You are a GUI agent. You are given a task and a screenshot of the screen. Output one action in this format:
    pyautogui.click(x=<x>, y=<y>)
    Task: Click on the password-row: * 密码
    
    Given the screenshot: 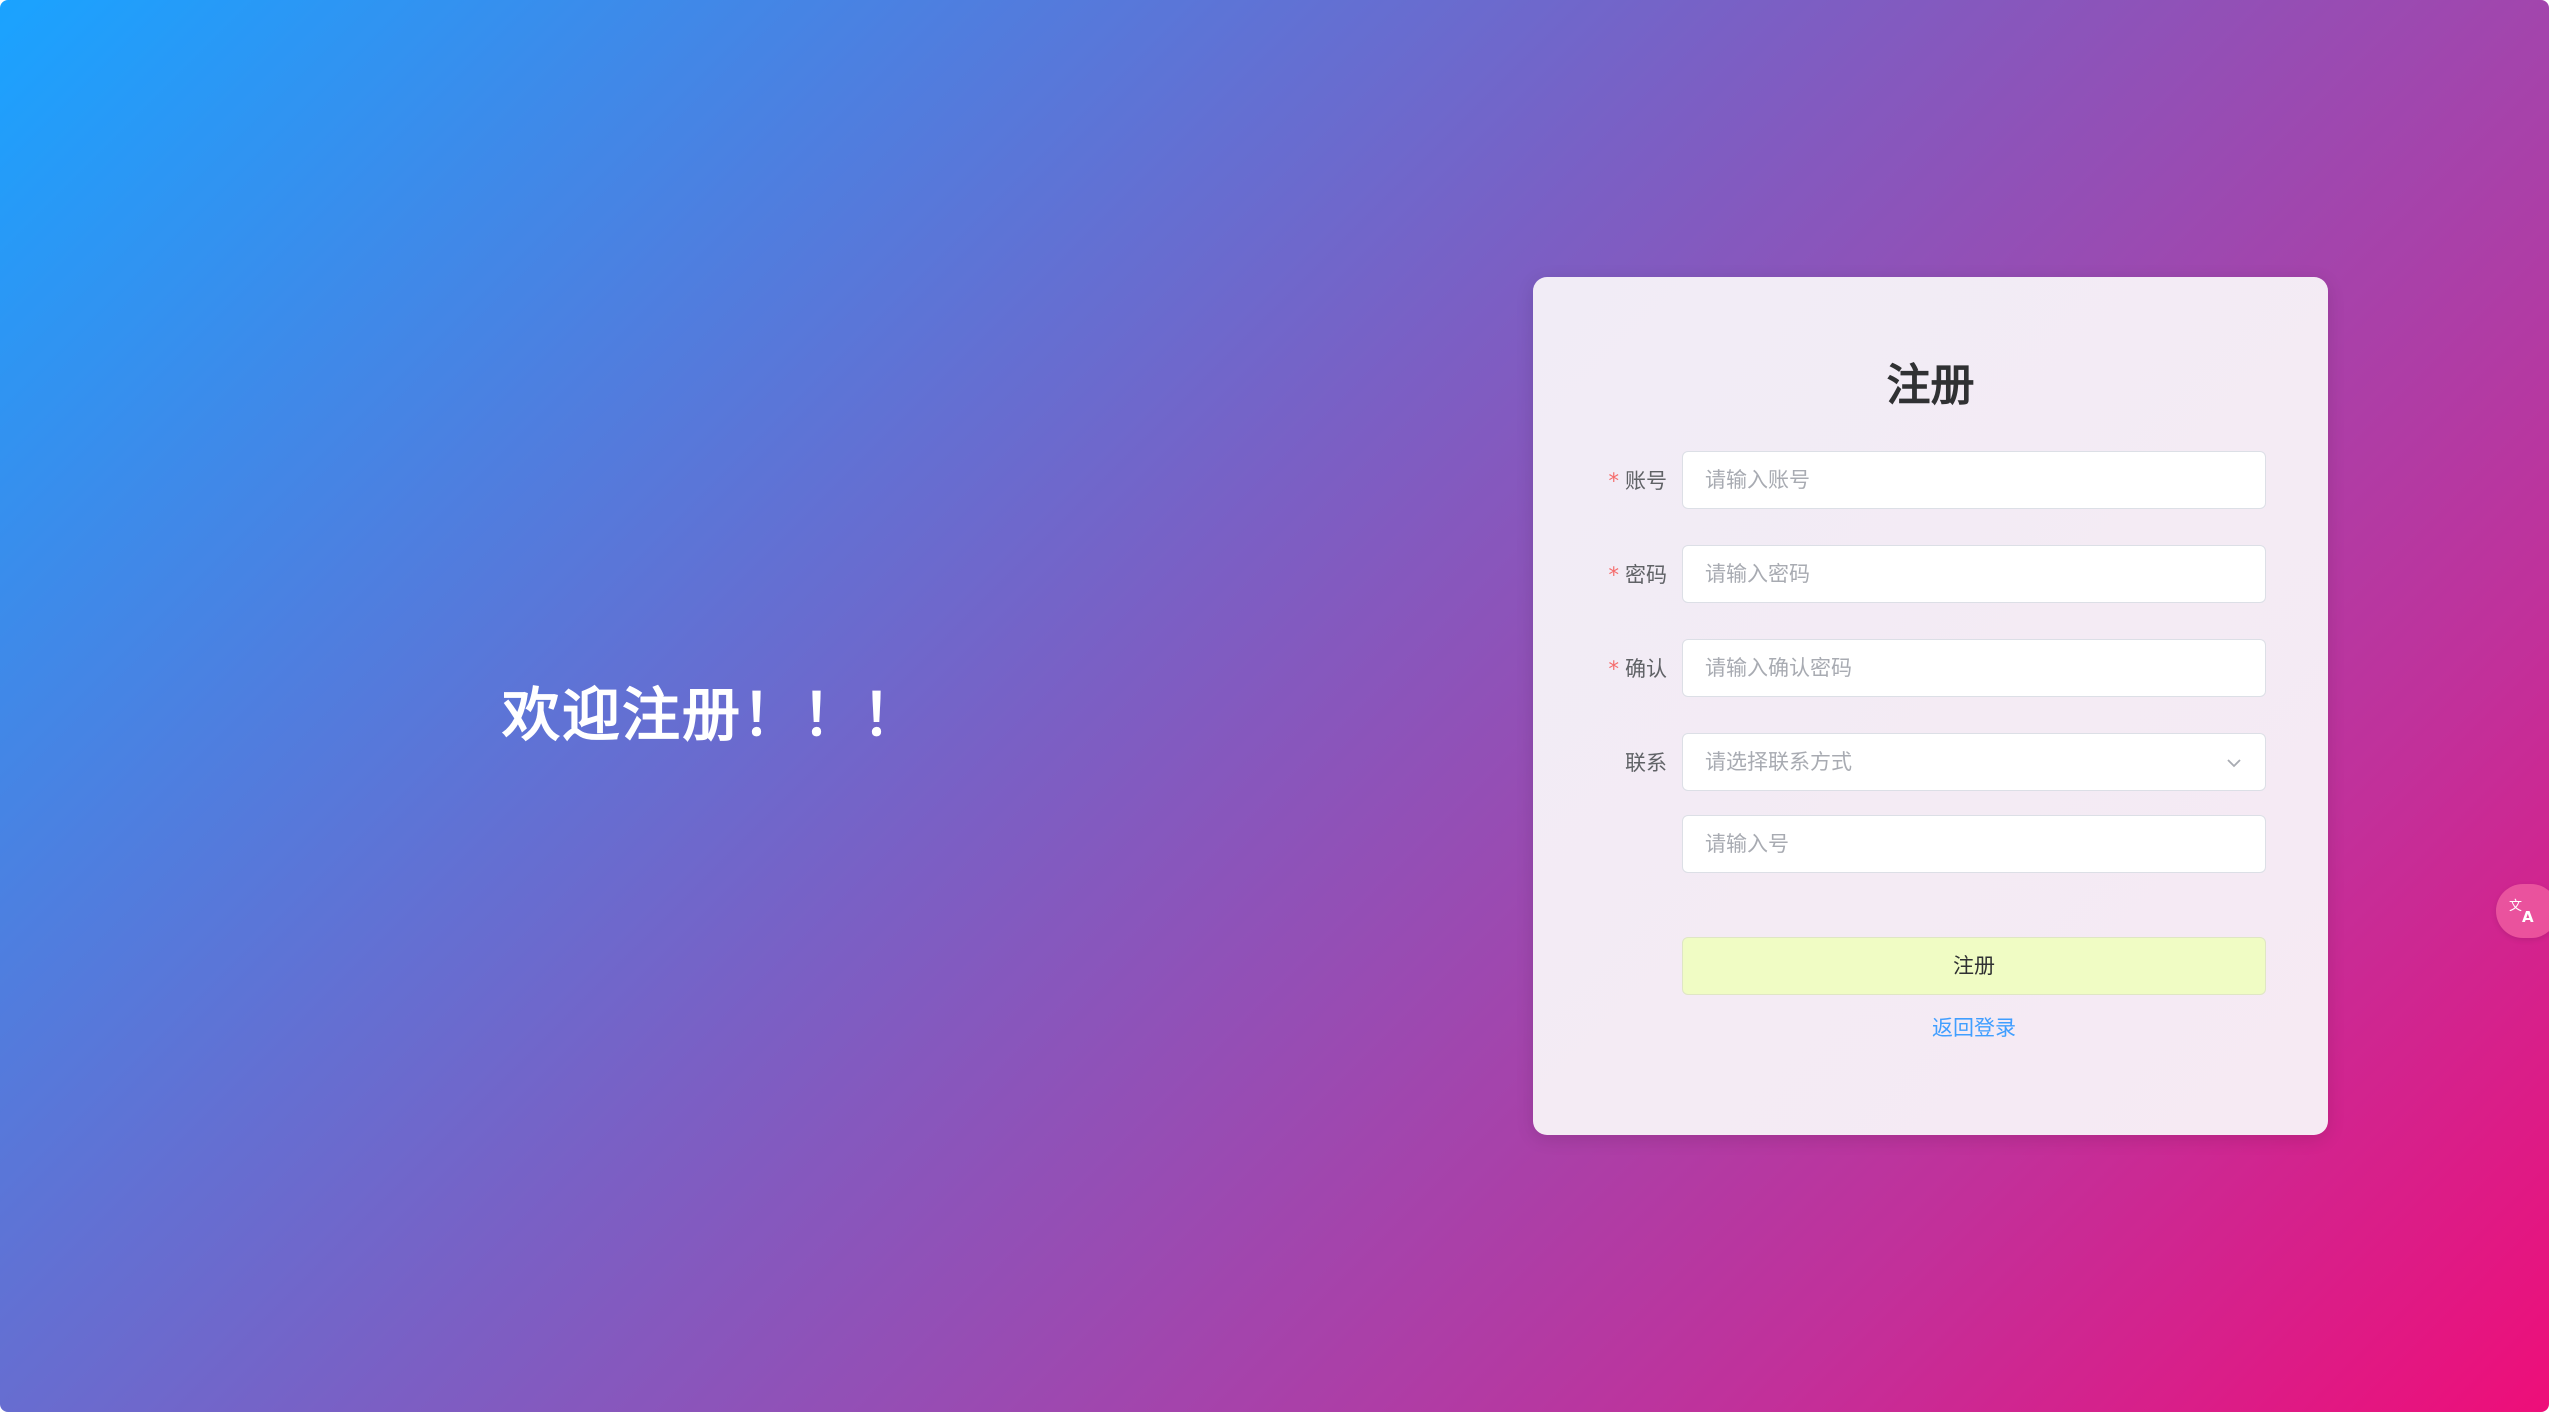 What is the action you would take?
    pyautogui.click(x=1930, y=575)
    